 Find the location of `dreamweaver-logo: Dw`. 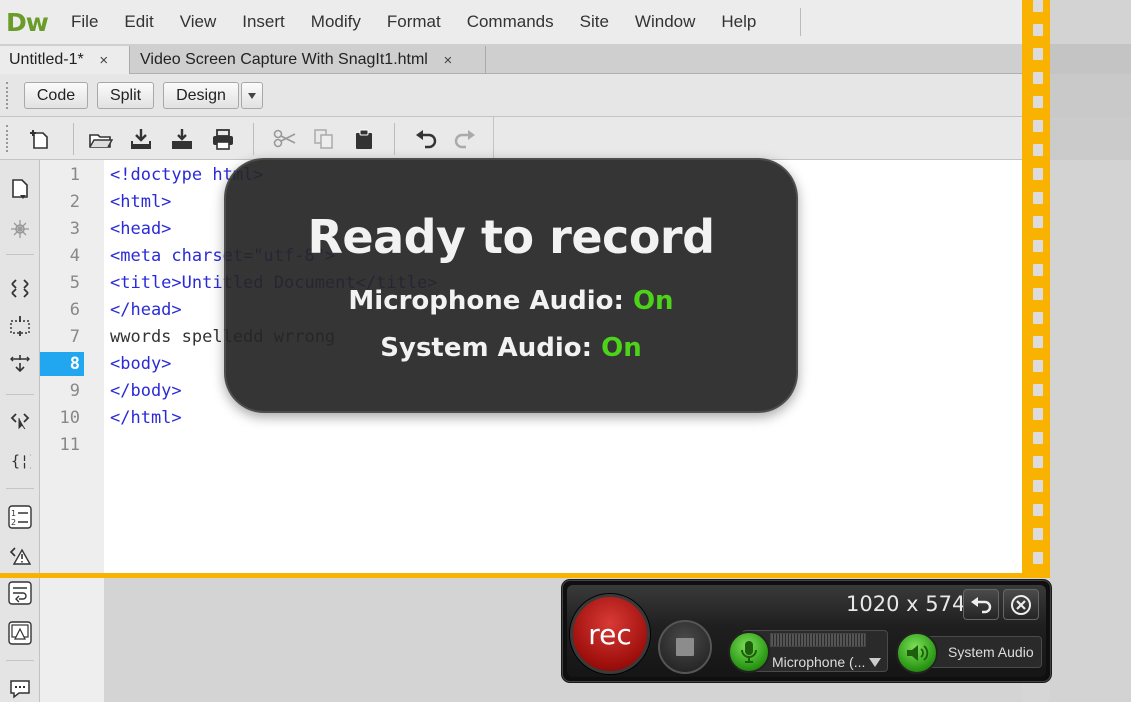

dreamweaver-logo: Dw is located at coordinates (27, 22).